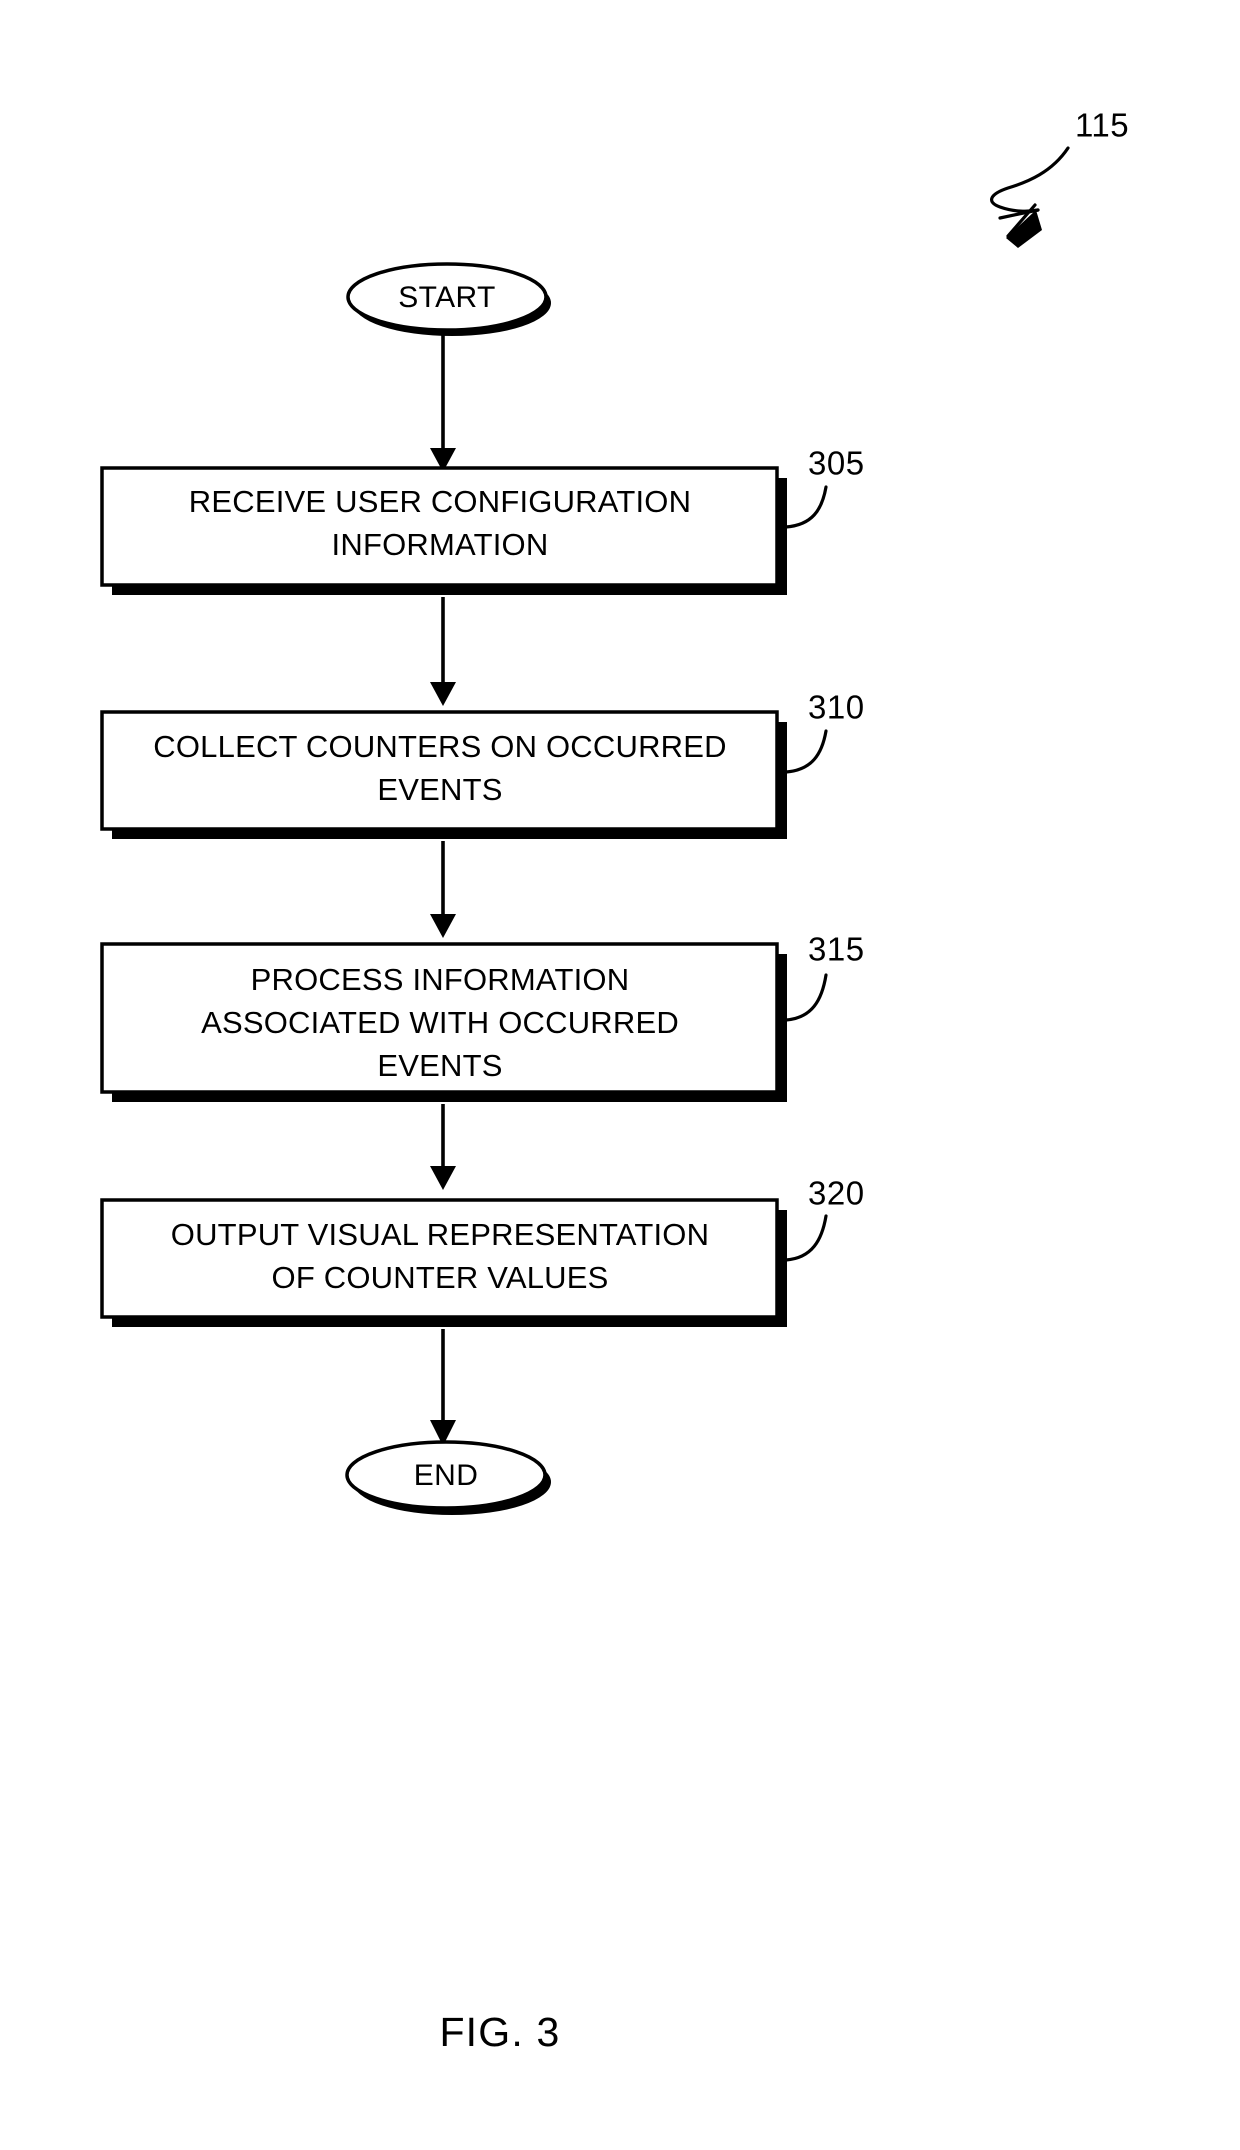 This screenshot has height=2150, width=1240. I want to click on step-305-line-1: RECEIVE USER CONFIGURATION, so click(440, 501).